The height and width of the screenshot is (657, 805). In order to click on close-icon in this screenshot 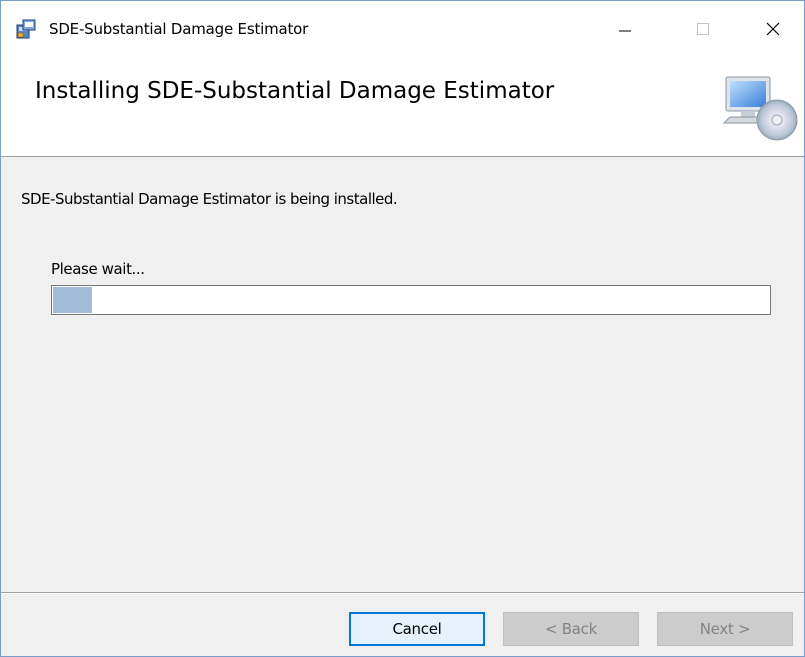, I will do `click(773, 29)`.